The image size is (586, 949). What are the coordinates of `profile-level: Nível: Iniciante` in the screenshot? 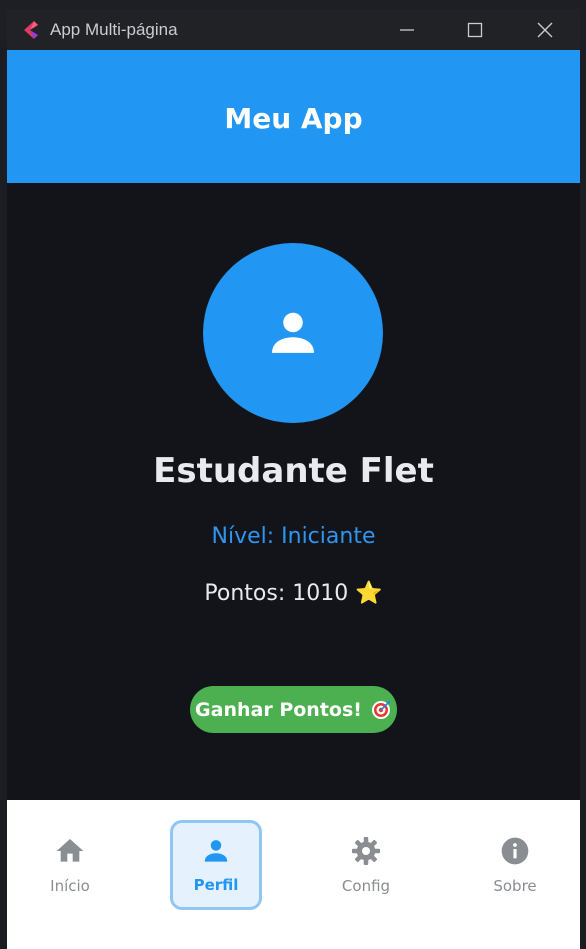 It's located at (293, 536).